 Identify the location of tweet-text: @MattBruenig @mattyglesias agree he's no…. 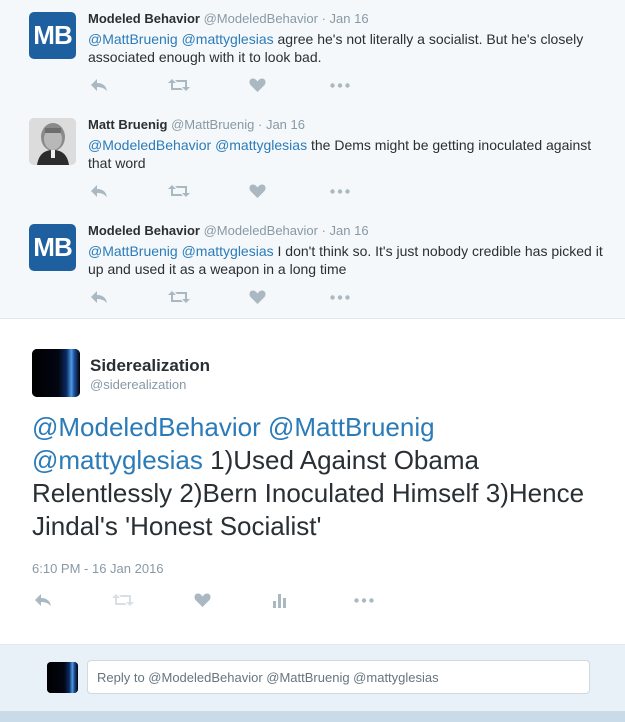
(350, 48).